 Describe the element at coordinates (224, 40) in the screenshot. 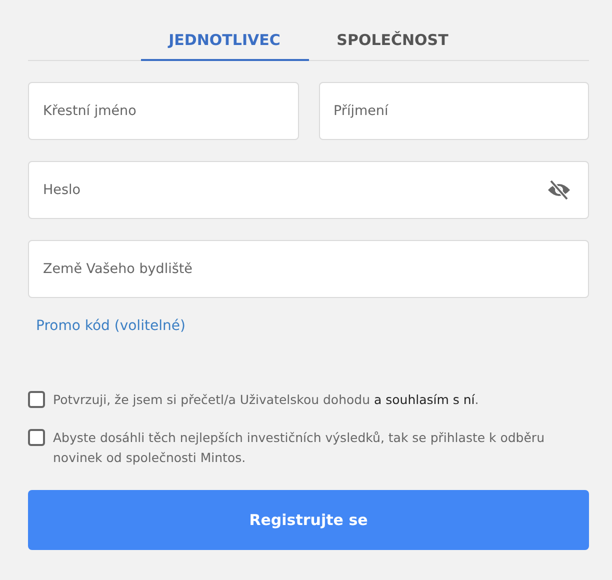

I see `tab: JEDNOTLIVEC` at that location.